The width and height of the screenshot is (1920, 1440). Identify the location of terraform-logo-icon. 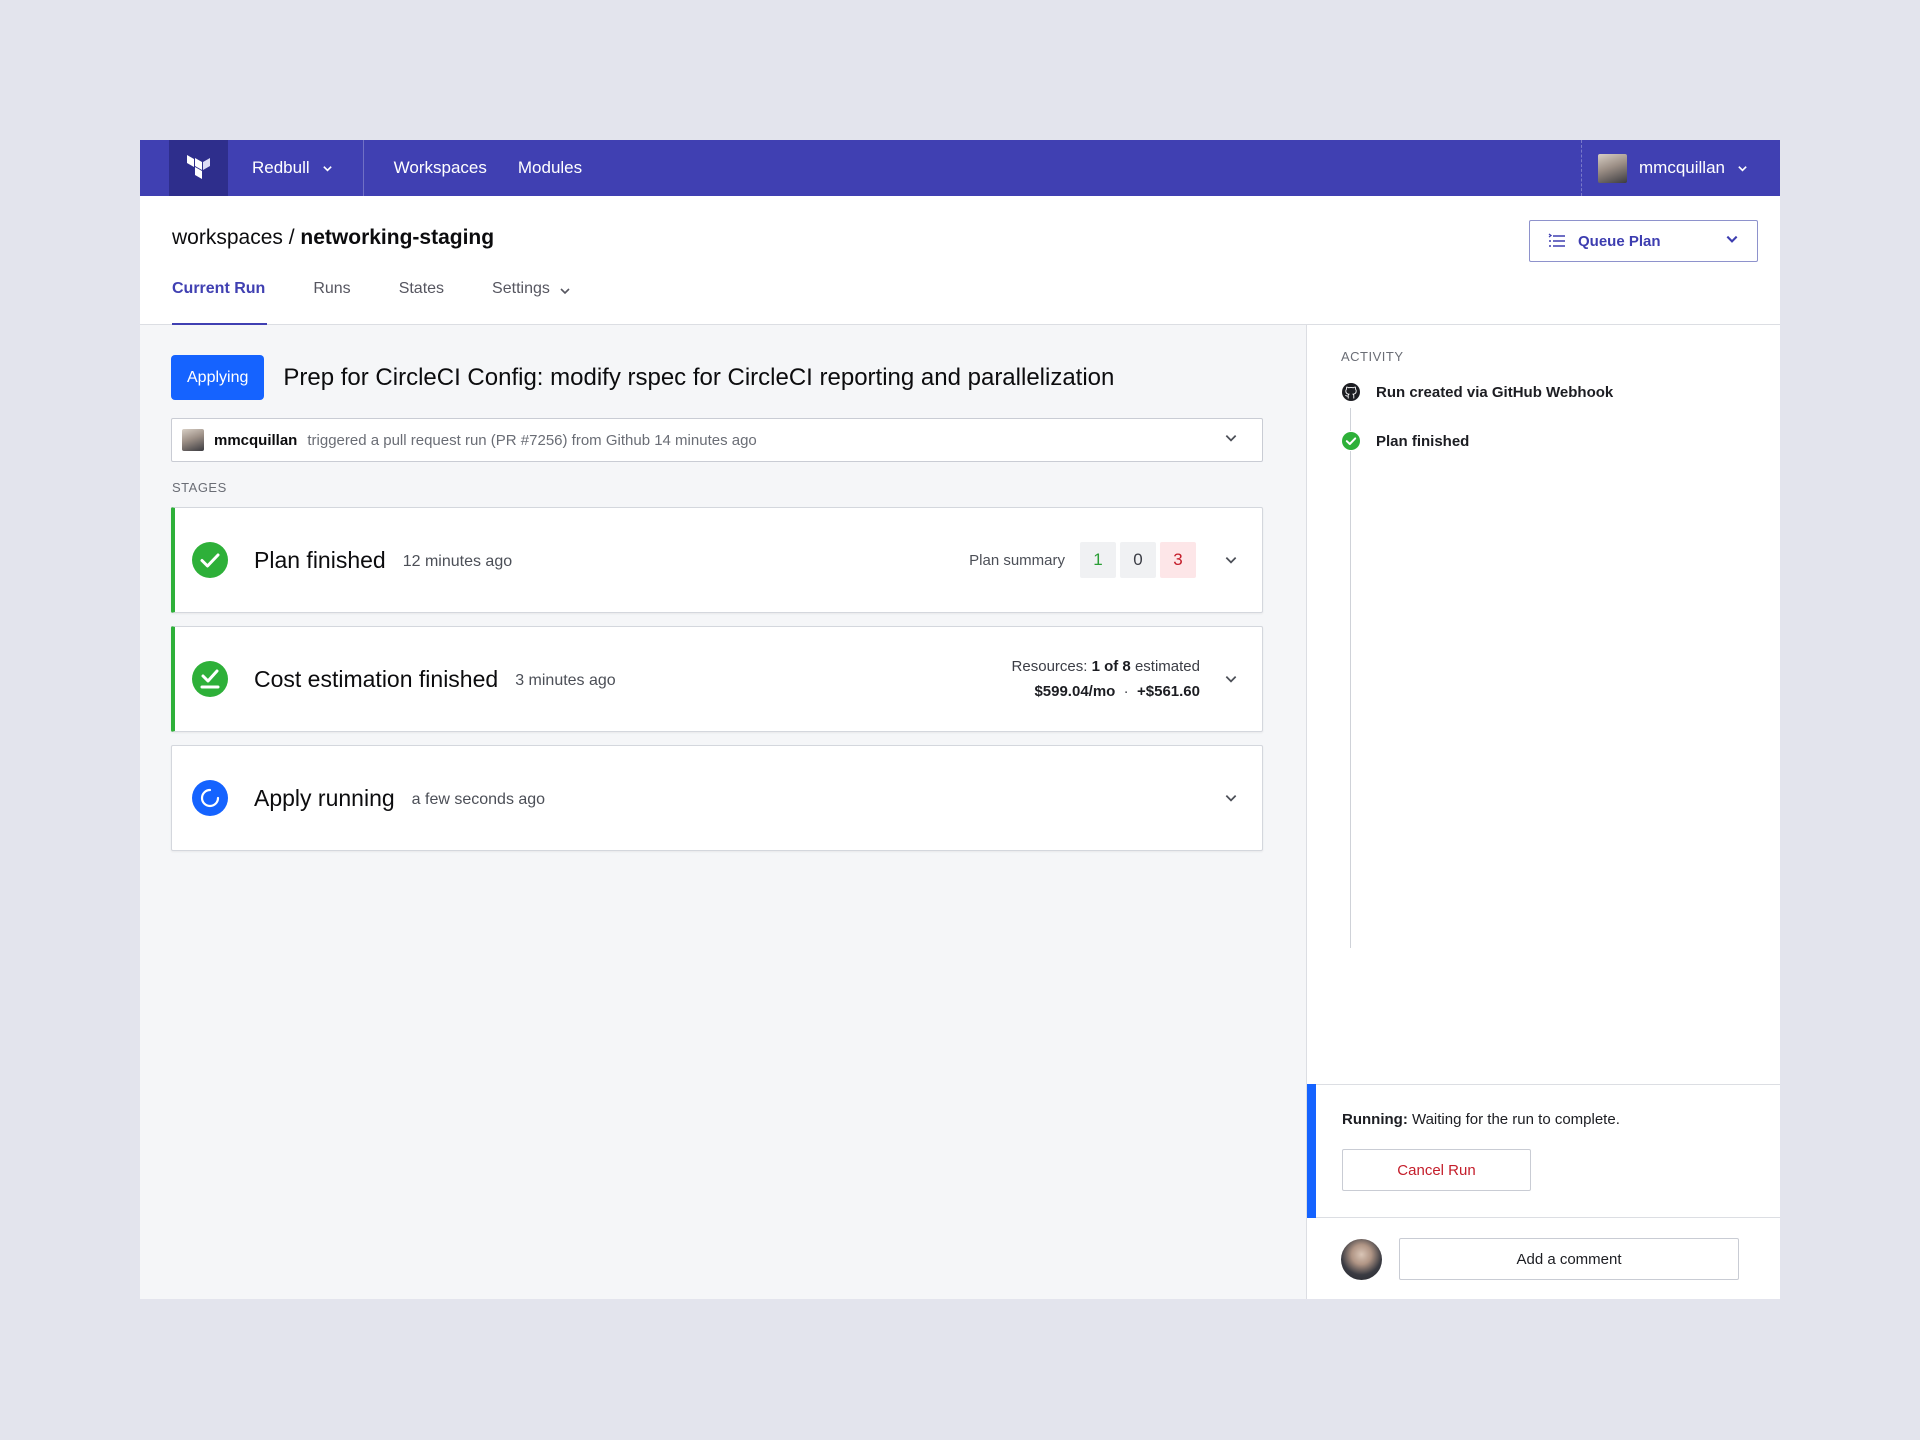
(198, 167).